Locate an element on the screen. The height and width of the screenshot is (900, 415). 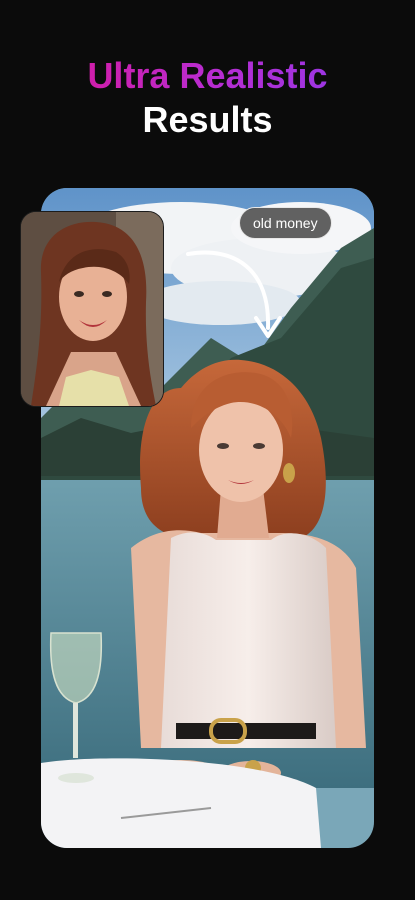
curved-arrow-icon is located at coordinates (234, 294).